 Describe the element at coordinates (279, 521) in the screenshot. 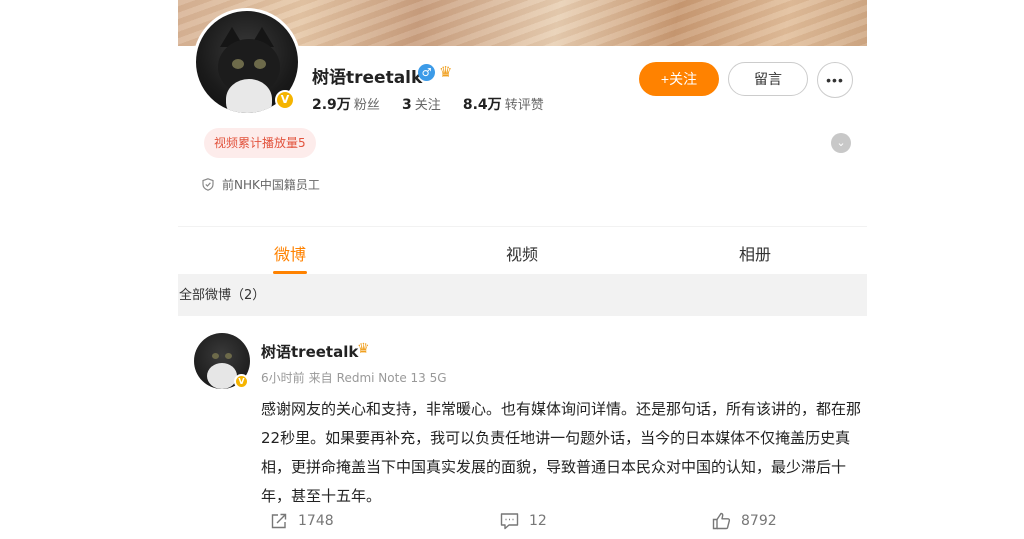

I see `repost-icon` at that location.